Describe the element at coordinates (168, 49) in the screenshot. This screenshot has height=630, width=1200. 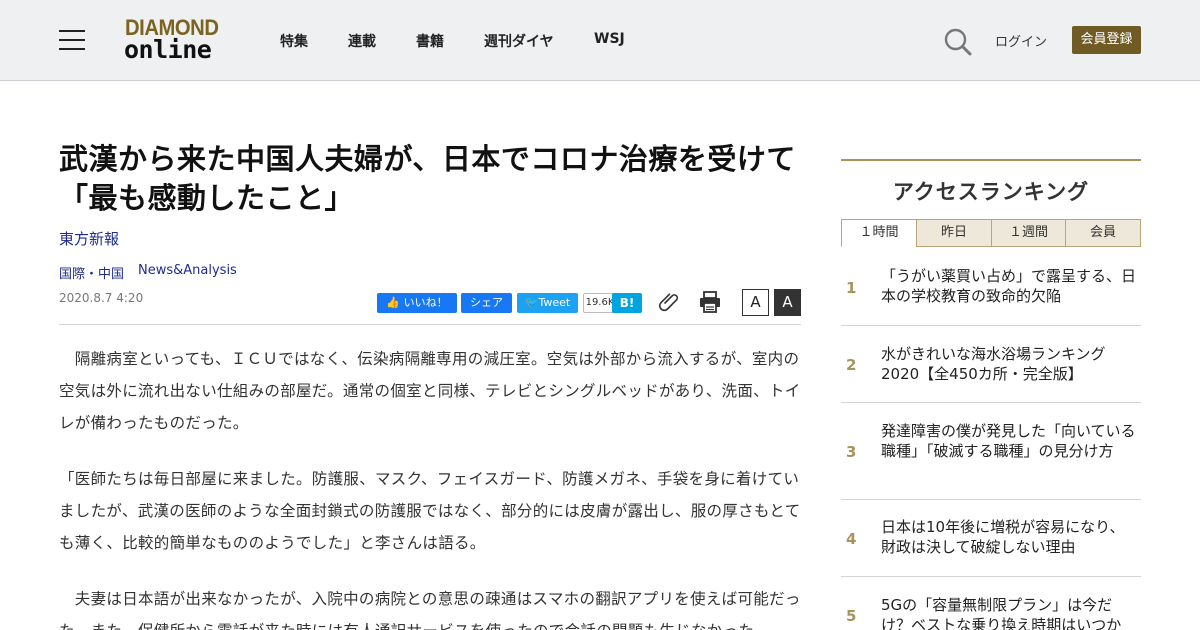
I see `logo-bottom-text: online` at that location.